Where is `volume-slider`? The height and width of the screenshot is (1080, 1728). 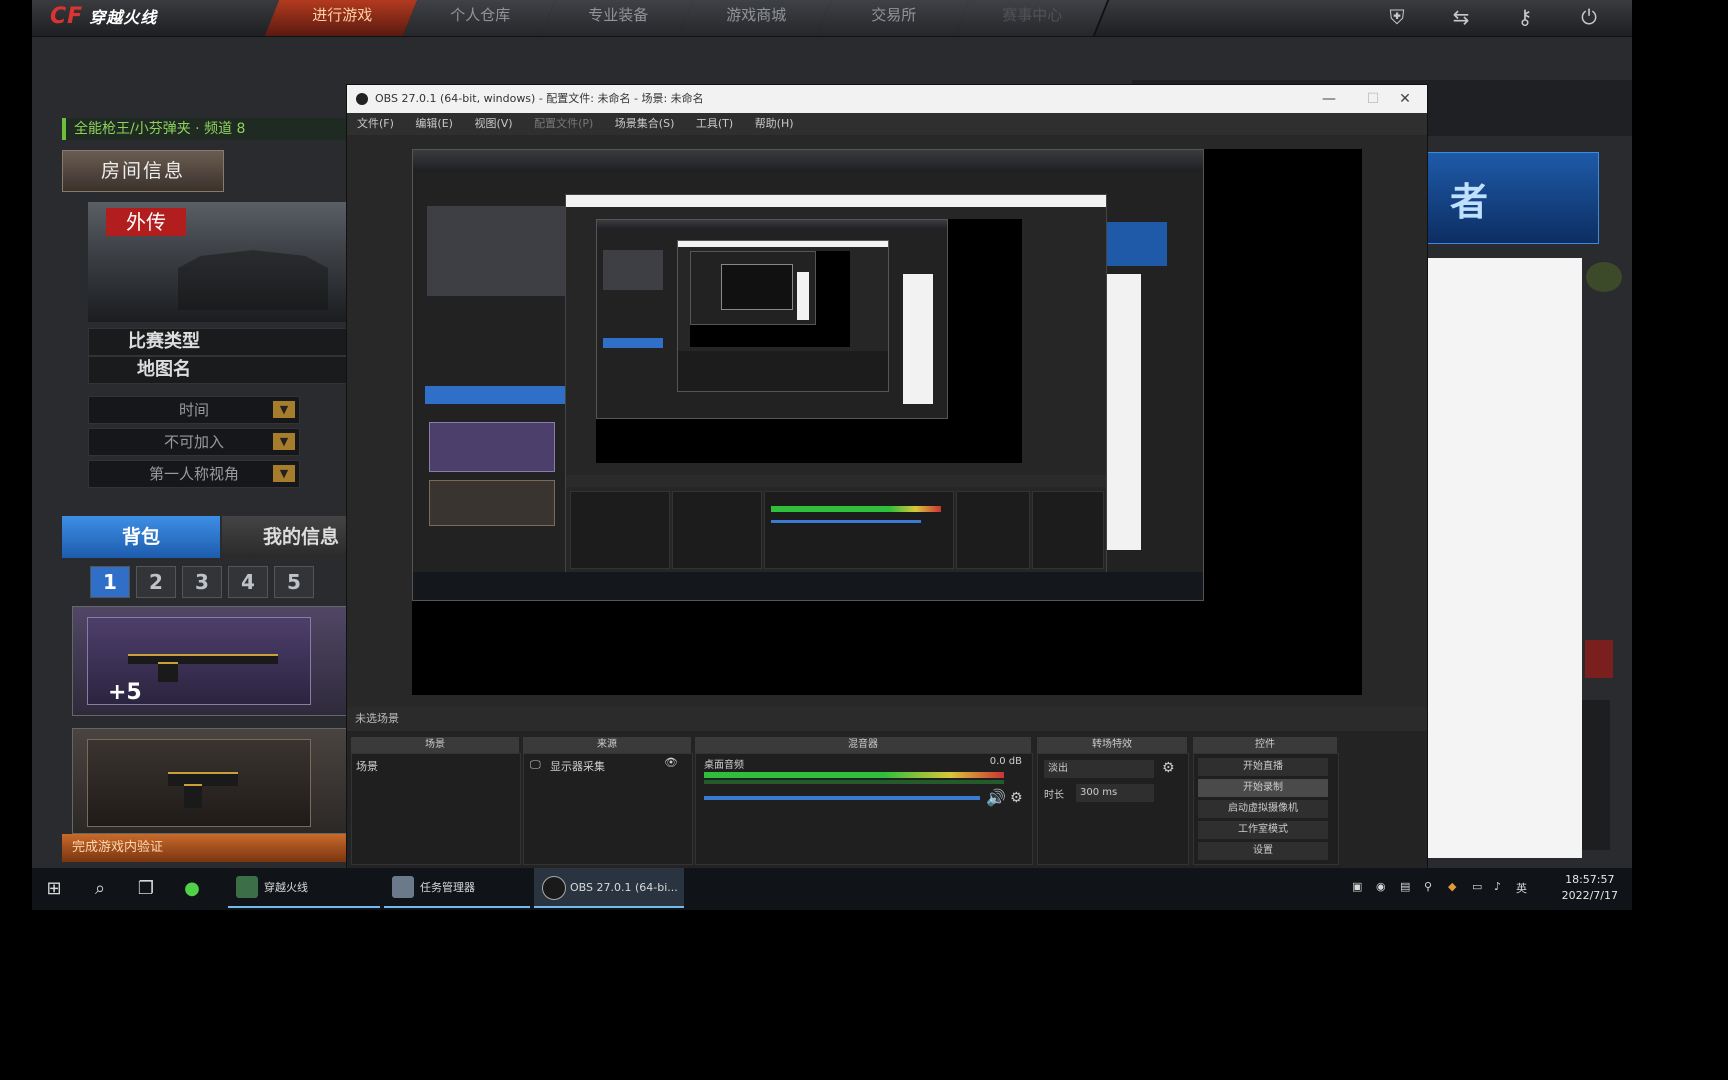 volume-slider is located at coordinates (842, 798).